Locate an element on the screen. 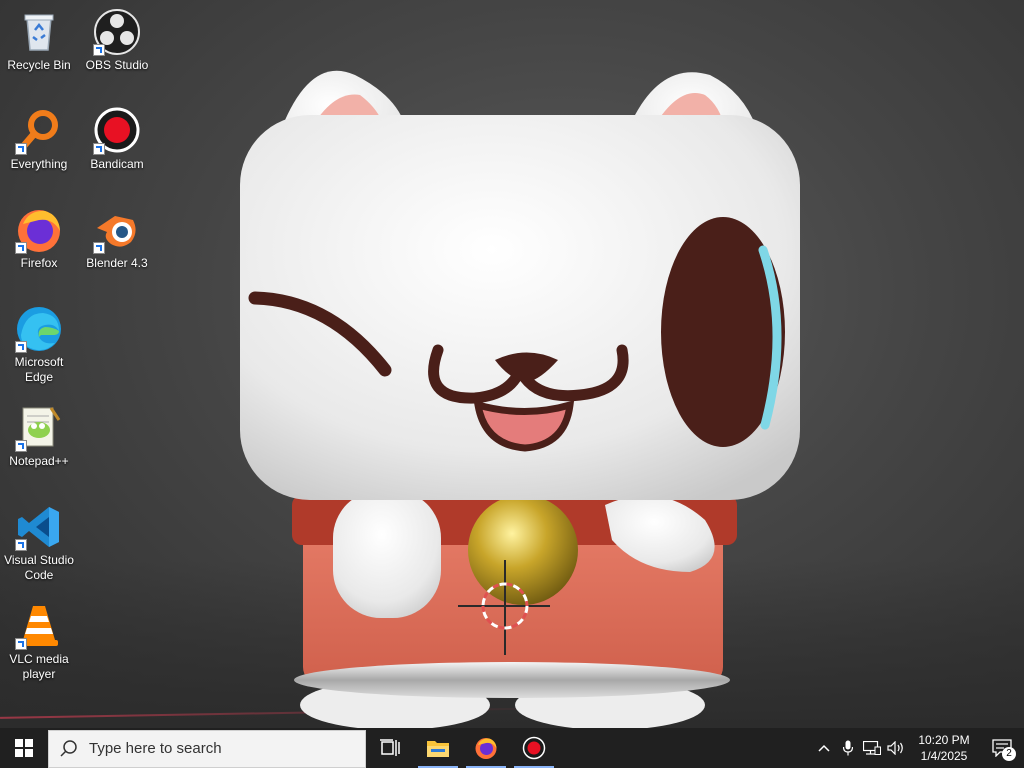  desktop-icon-everything: Everything is located at coordinates (39, 139).